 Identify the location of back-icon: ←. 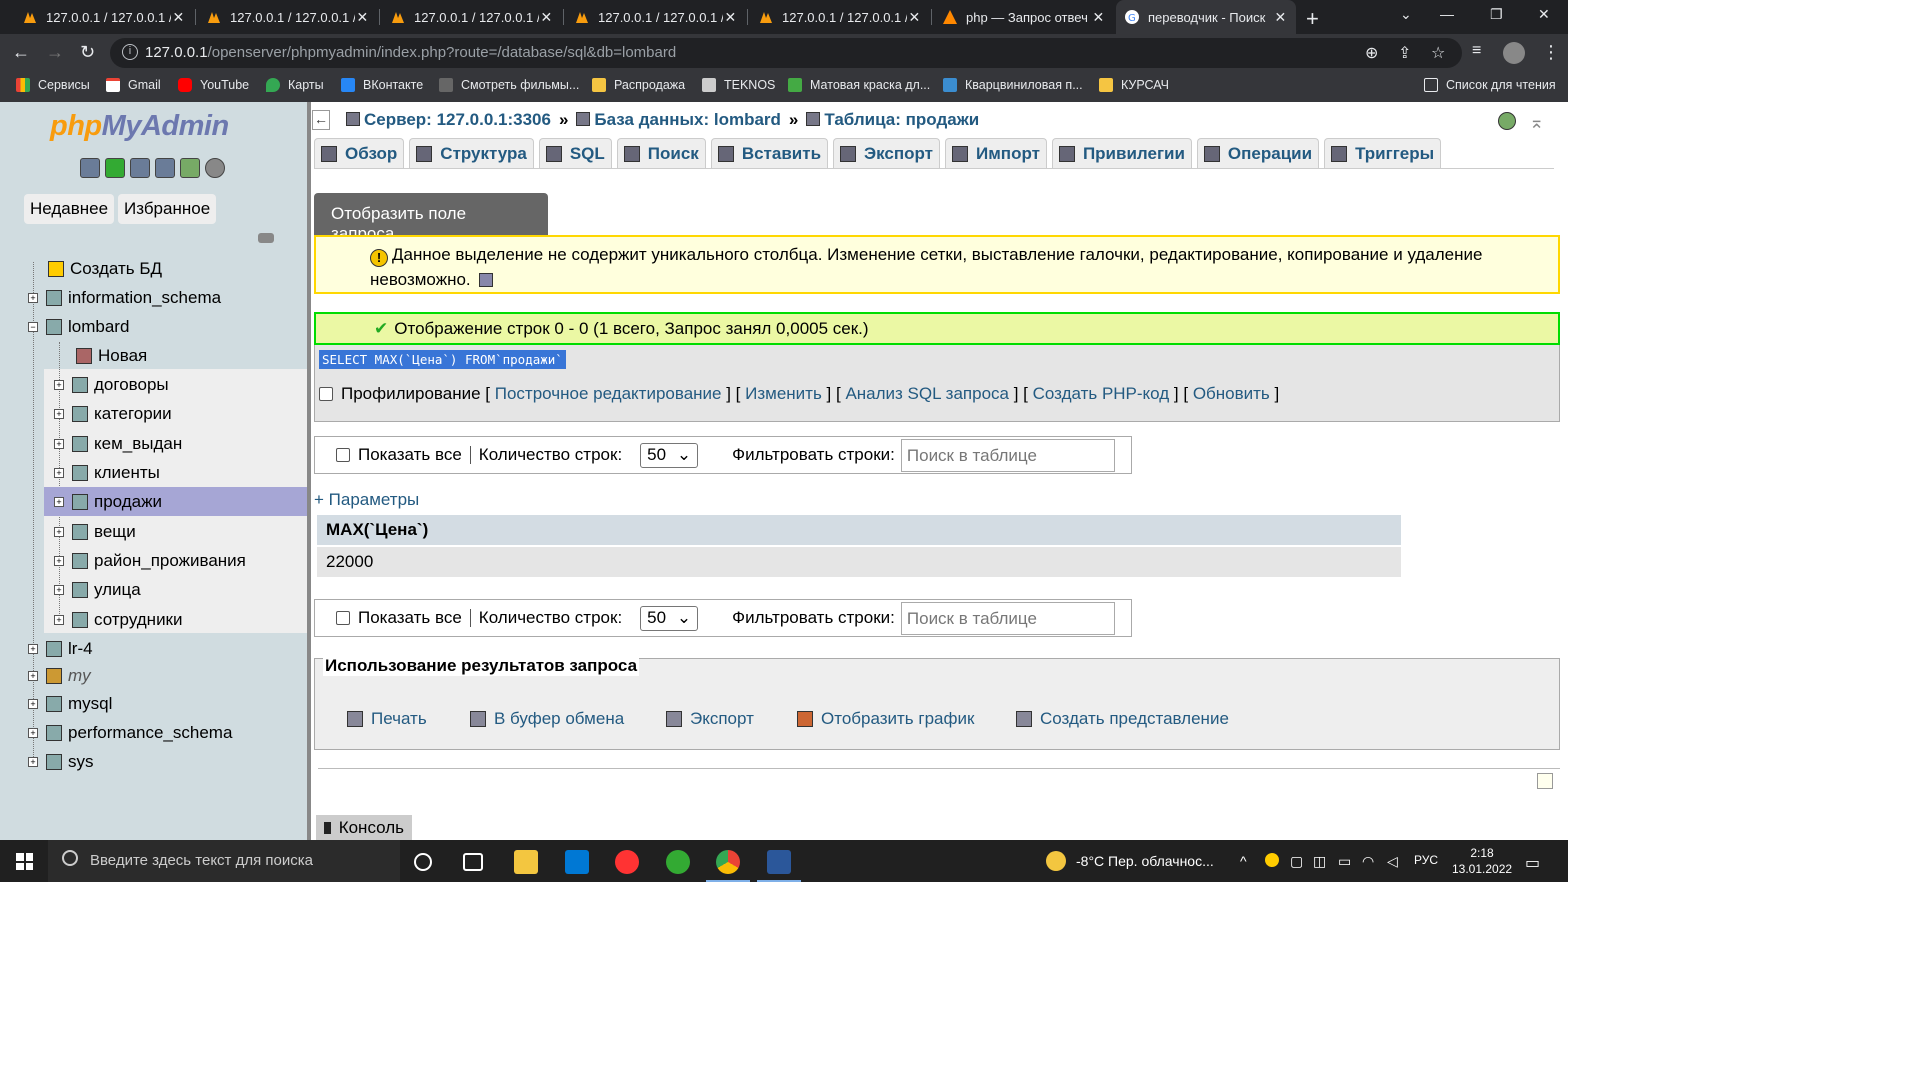
(21, 52).